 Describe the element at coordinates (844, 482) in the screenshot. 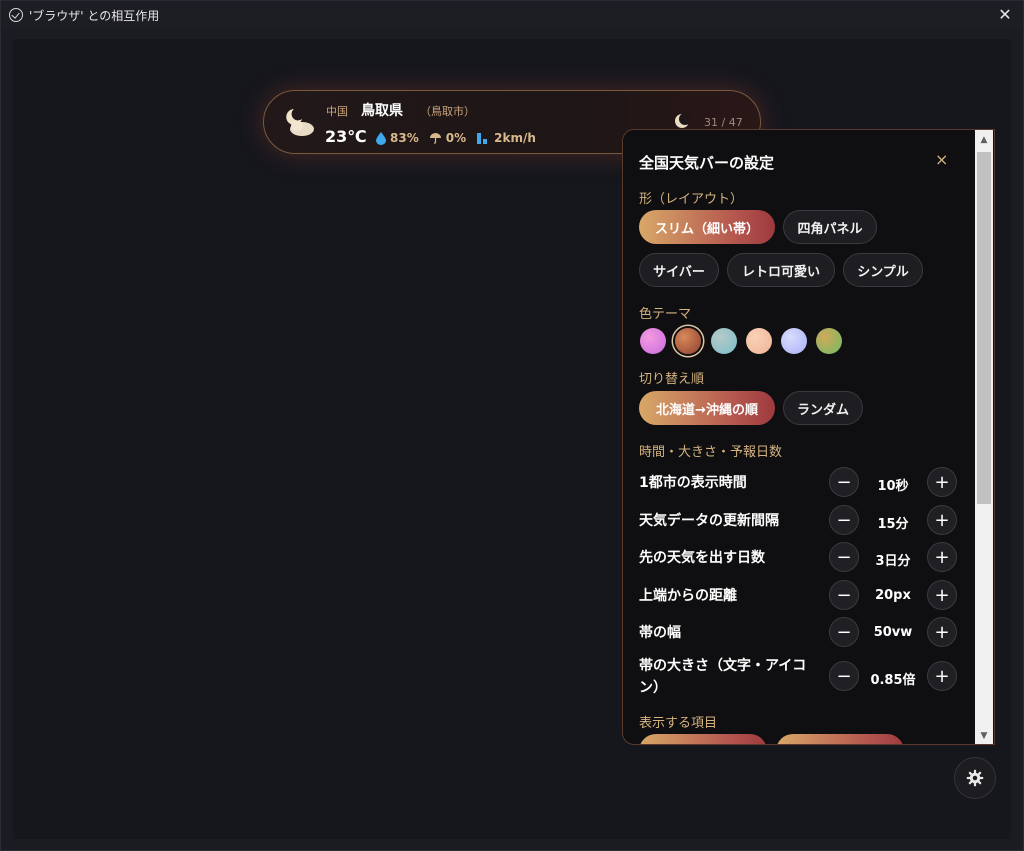

I see `display-time-minus-button: −` at that location.